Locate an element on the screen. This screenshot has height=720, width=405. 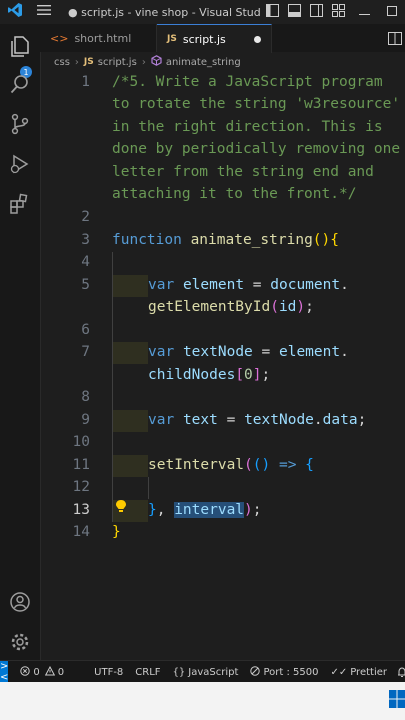
broadcast-icon is located at coordinates (255, 672).